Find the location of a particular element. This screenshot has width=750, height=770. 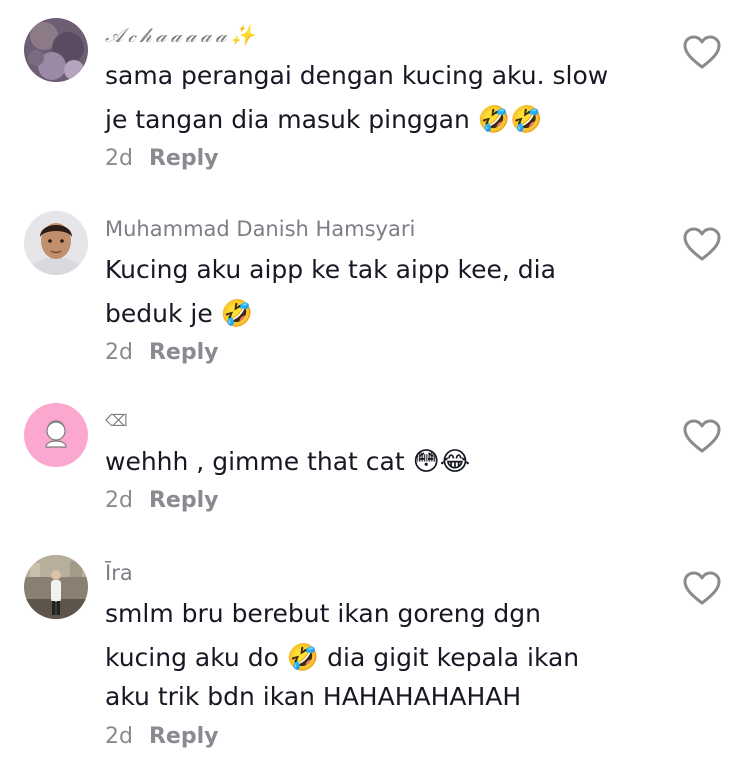

comment-text-line: aku trik bdn ikan HAHAHAHAHAH is located at coordinates (313, 696).